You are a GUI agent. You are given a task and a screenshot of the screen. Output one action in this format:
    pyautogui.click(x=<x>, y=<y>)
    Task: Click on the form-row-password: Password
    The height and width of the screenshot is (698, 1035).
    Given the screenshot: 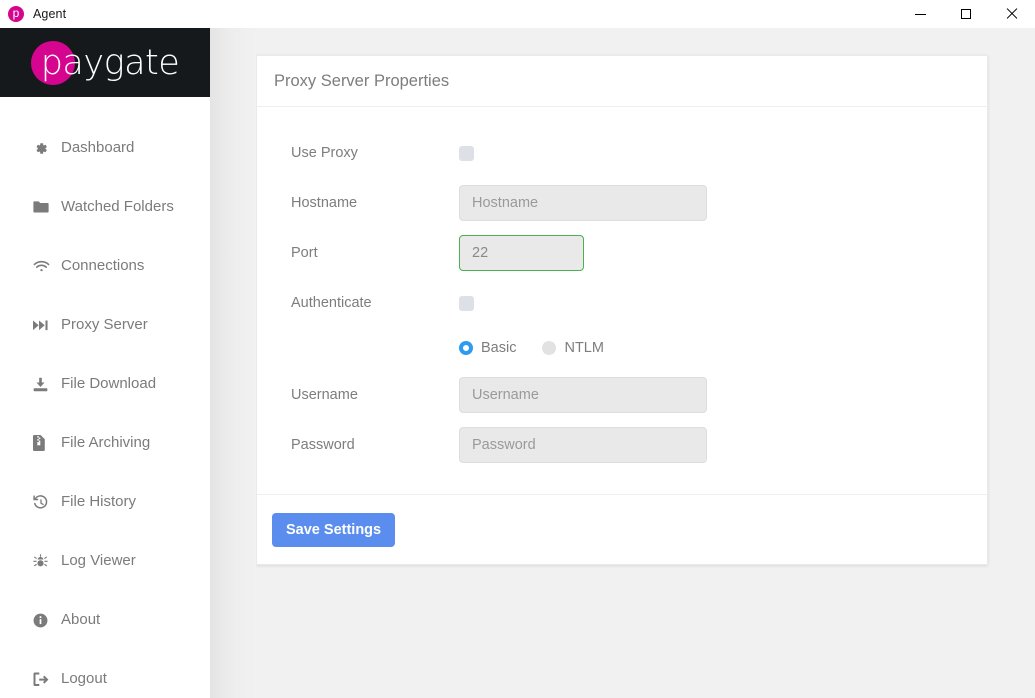 What is the action you would take?
    pyautogui.click(x=622, y=445)
    